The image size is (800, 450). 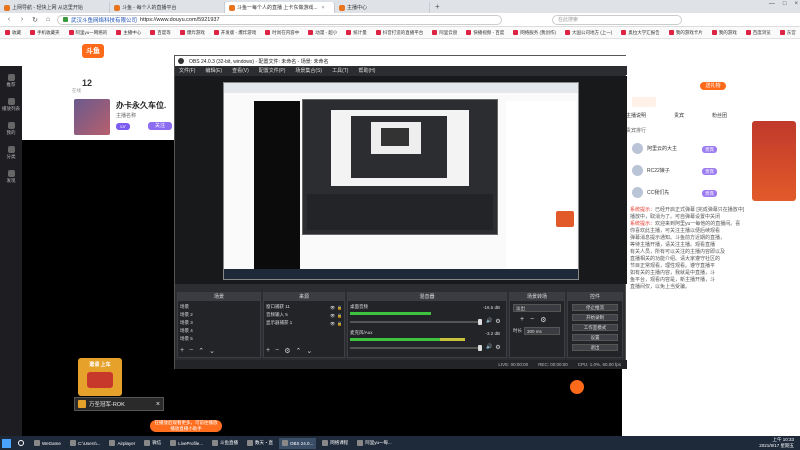 What do you see at coordinates (87, 33) in the screenshot?
I see `bookmark-item: 阿里yu一网络的` at bounding box center [87, 33].